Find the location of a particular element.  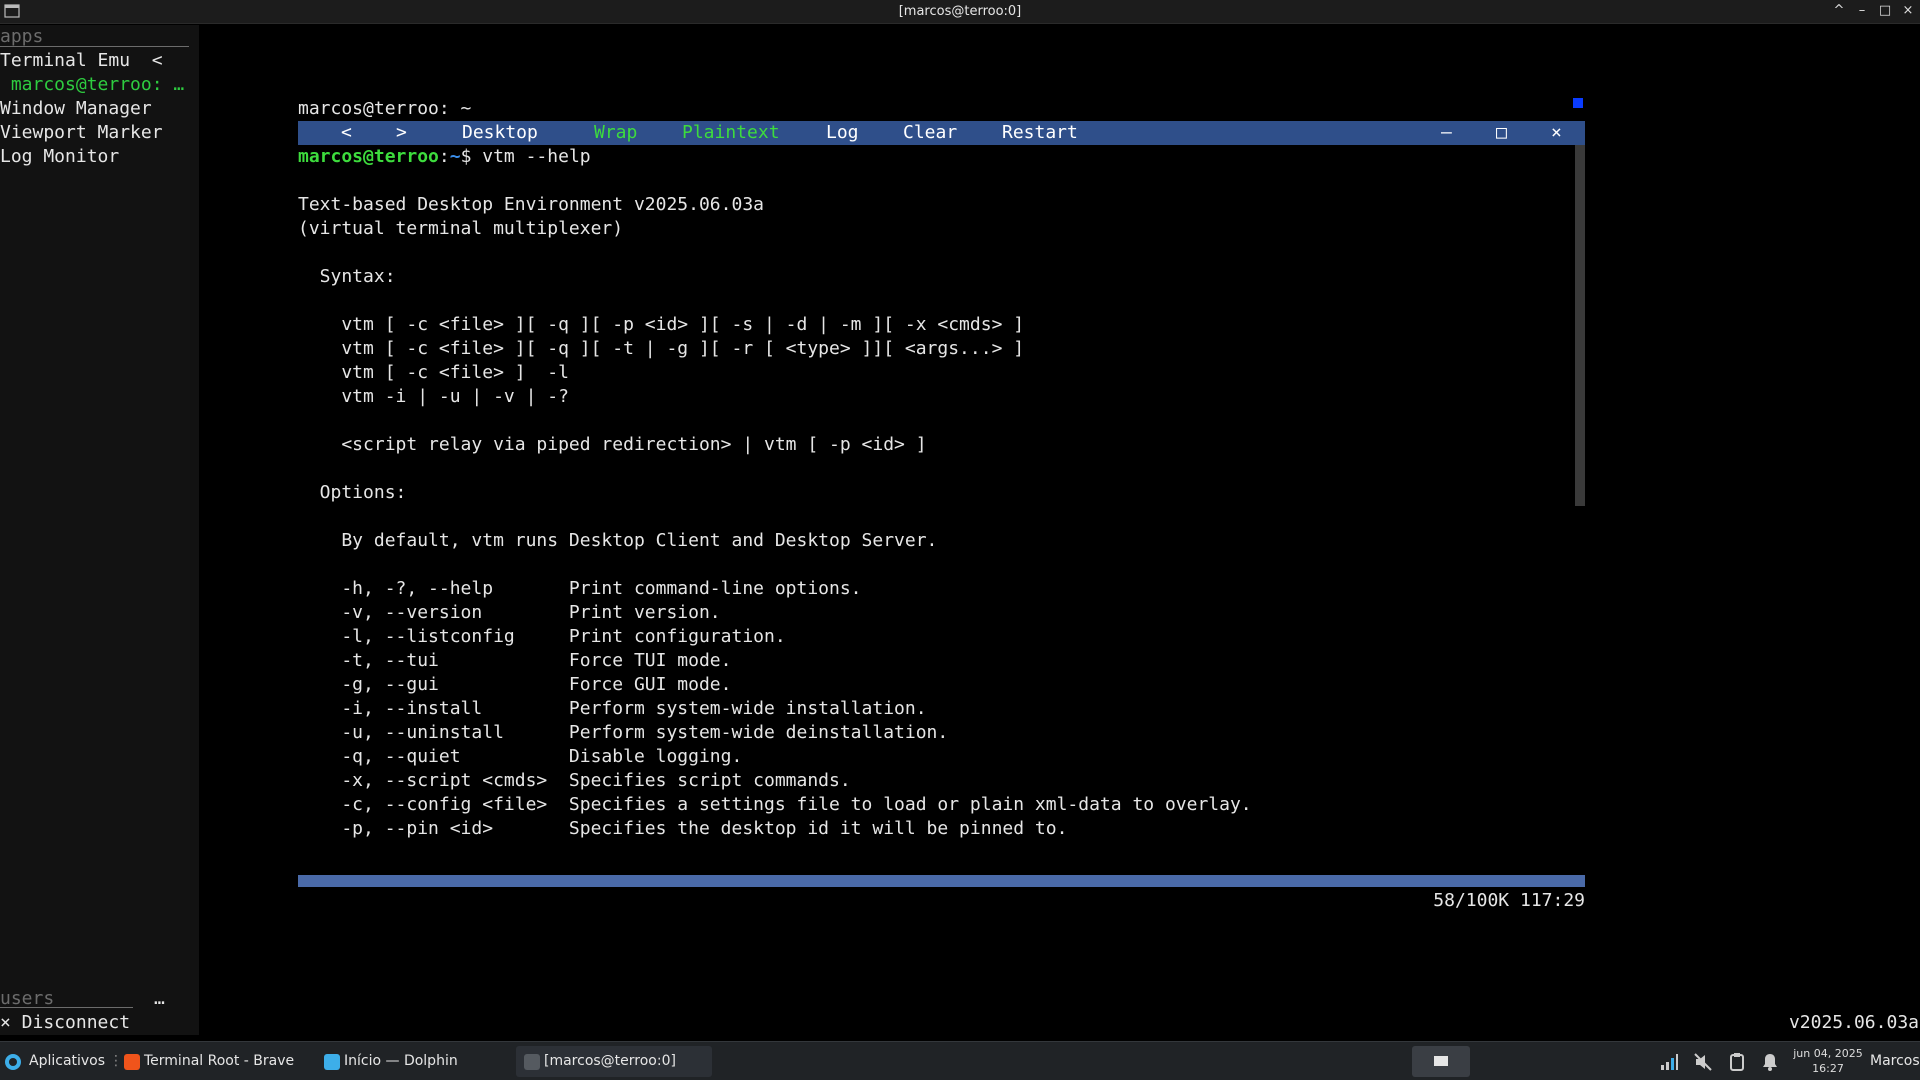

window-minimize-button: – is located at coordinates (1862, 11).